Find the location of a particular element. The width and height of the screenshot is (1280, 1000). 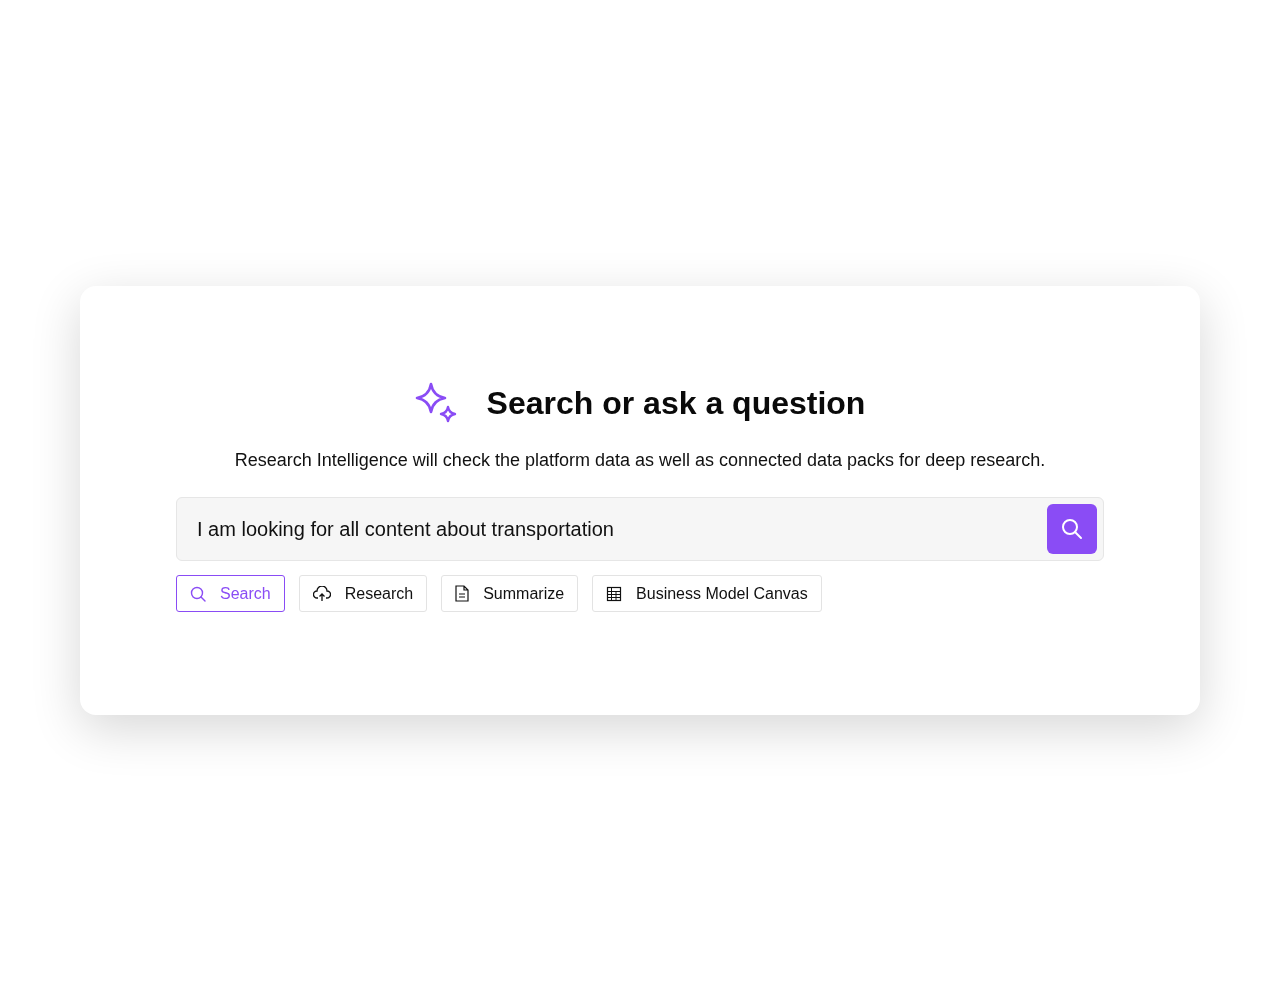

document-icon is located at coordinates (462, 593).